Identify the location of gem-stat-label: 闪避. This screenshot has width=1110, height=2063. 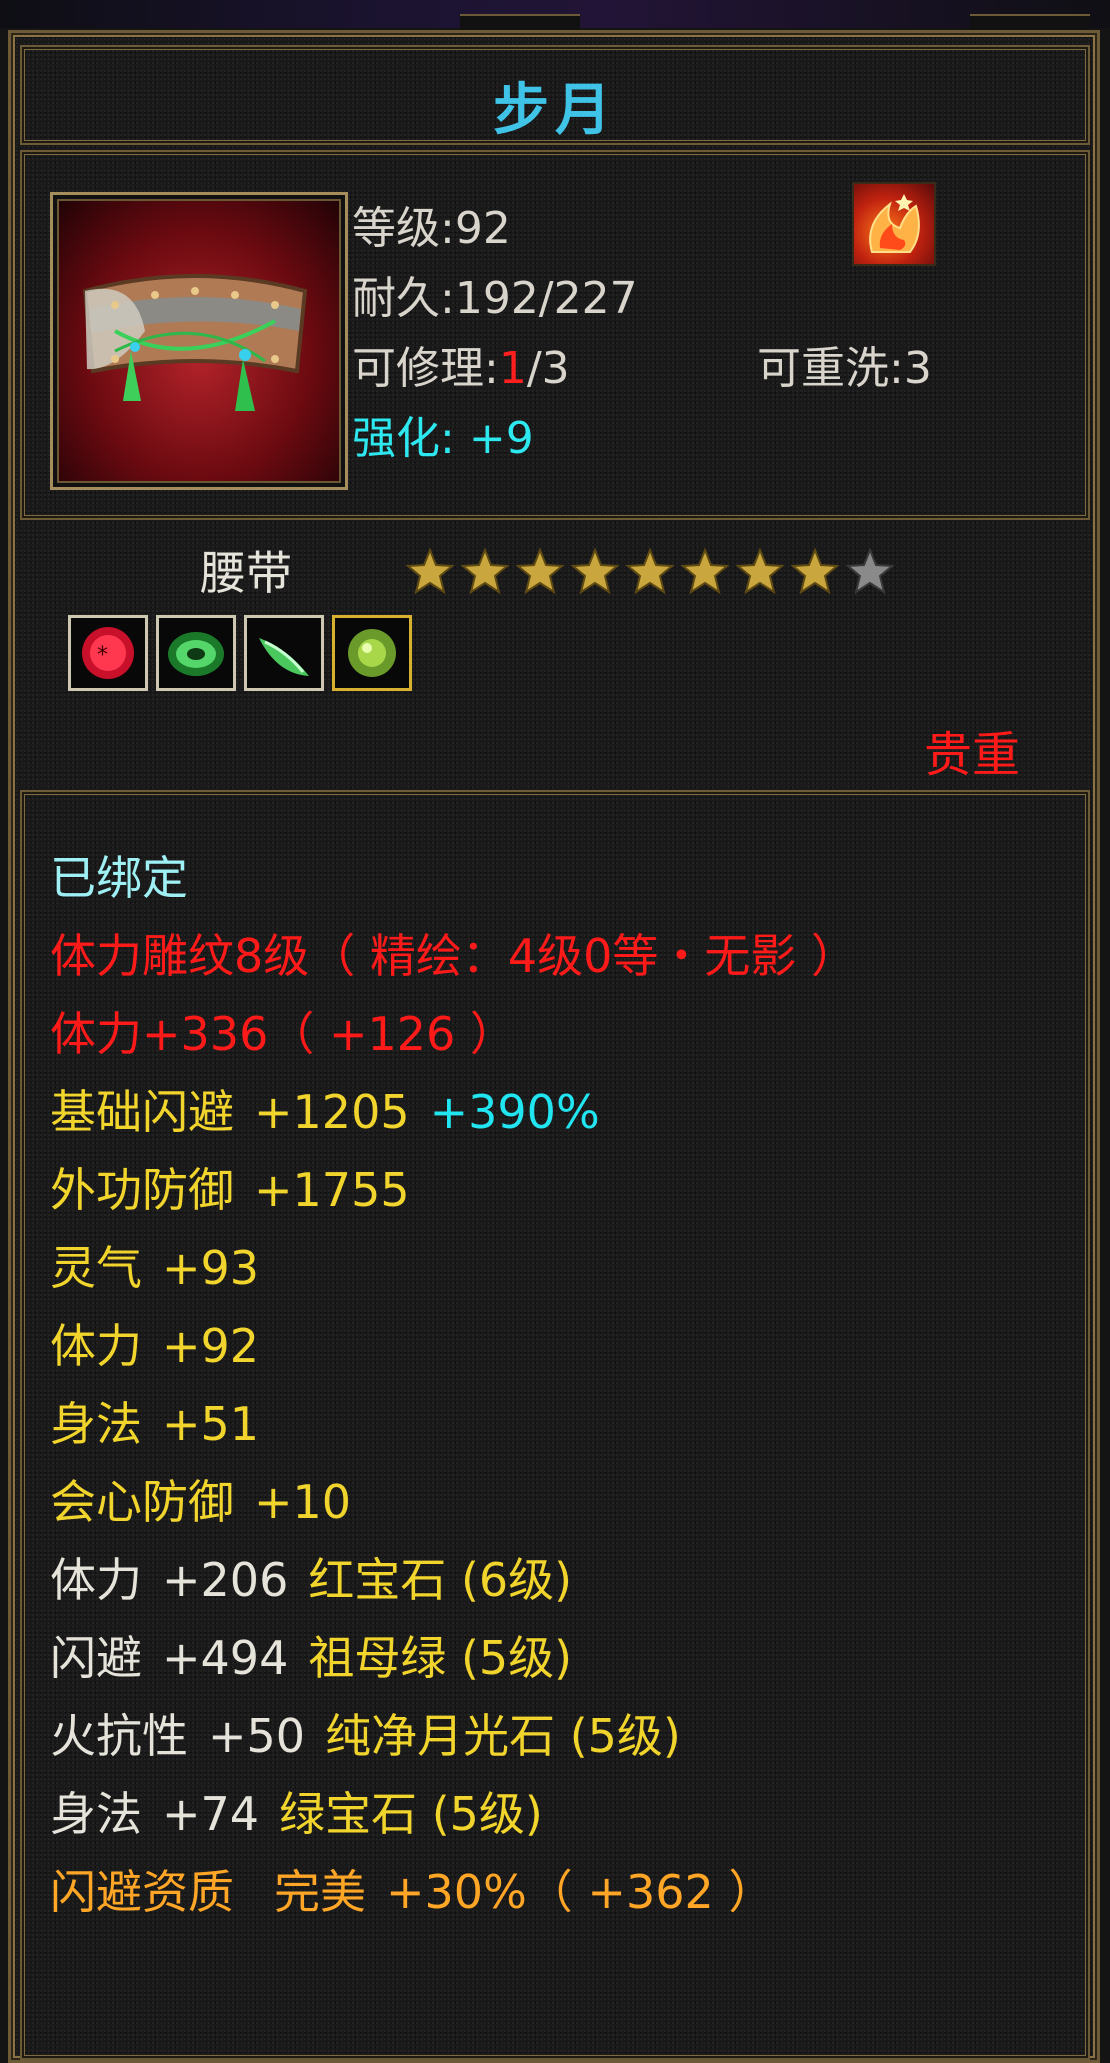
(96, 1658).